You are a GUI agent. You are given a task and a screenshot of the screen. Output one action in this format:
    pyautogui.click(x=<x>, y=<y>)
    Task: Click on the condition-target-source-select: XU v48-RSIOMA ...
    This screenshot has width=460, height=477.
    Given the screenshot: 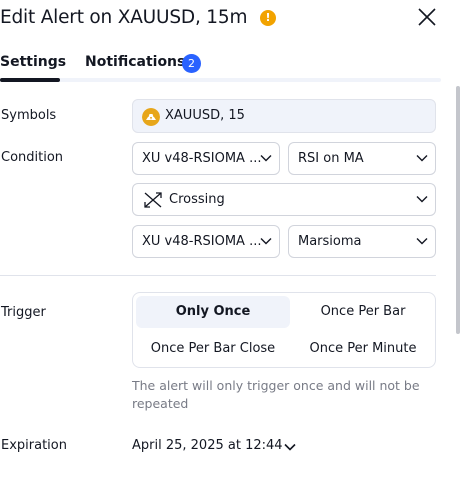 What is the action you would take?
    pyautogui.click(x=206, y=241)
    